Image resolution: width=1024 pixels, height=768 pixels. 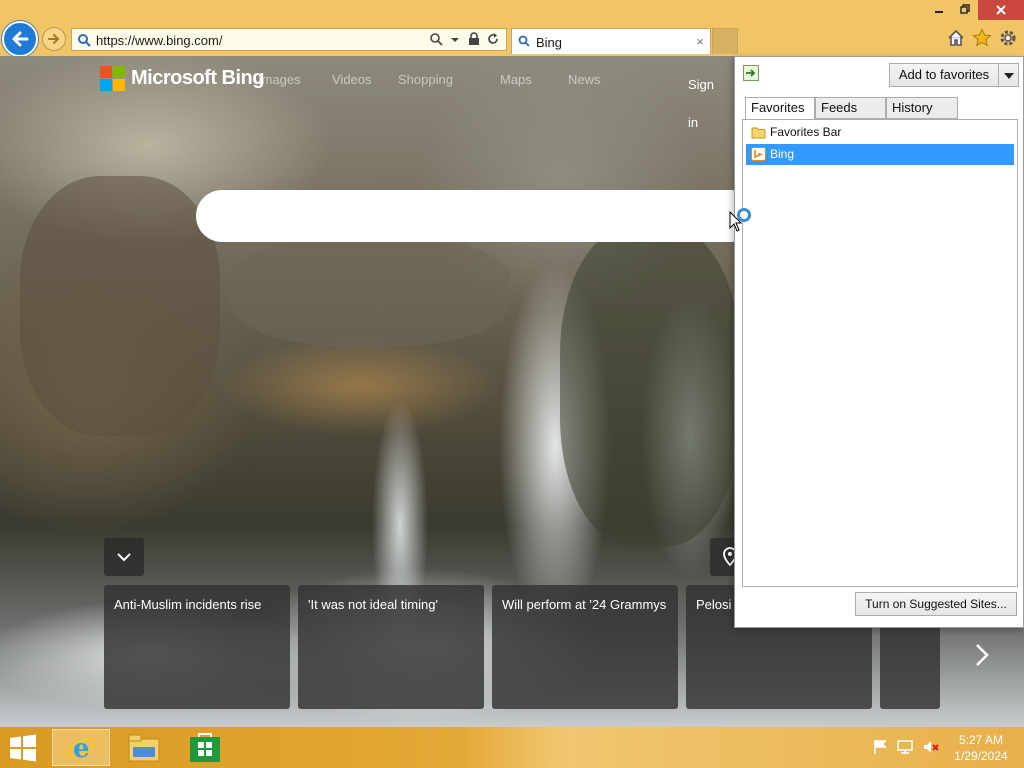 I want to click on taskbar-internet-explorer: e, so click(x=81, y=747).